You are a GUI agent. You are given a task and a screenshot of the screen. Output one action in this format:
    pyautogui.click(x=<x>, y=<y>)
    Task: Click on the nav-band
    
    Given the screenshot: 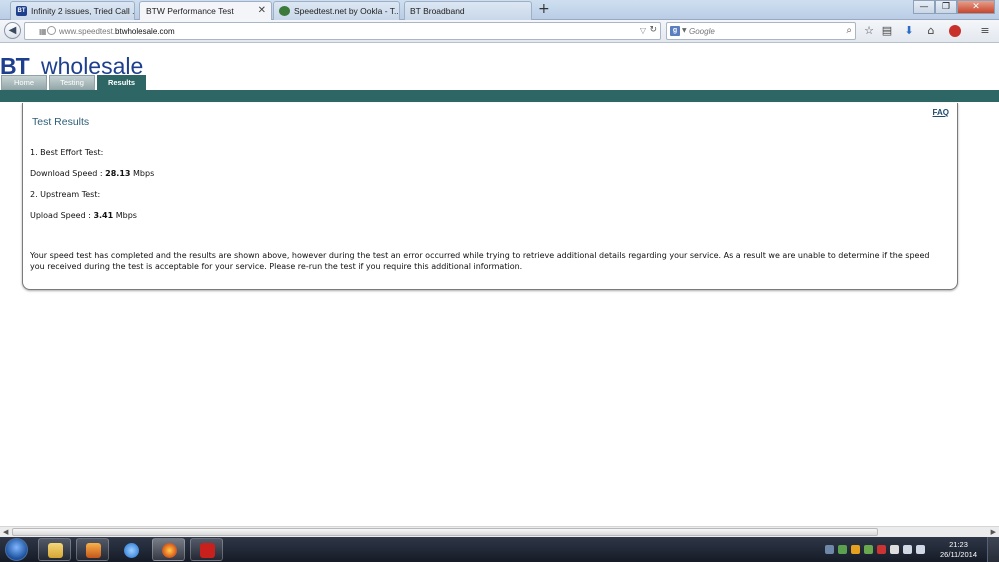 What is the action you would take?
    pyautogui.click(x=499, y=96)
    